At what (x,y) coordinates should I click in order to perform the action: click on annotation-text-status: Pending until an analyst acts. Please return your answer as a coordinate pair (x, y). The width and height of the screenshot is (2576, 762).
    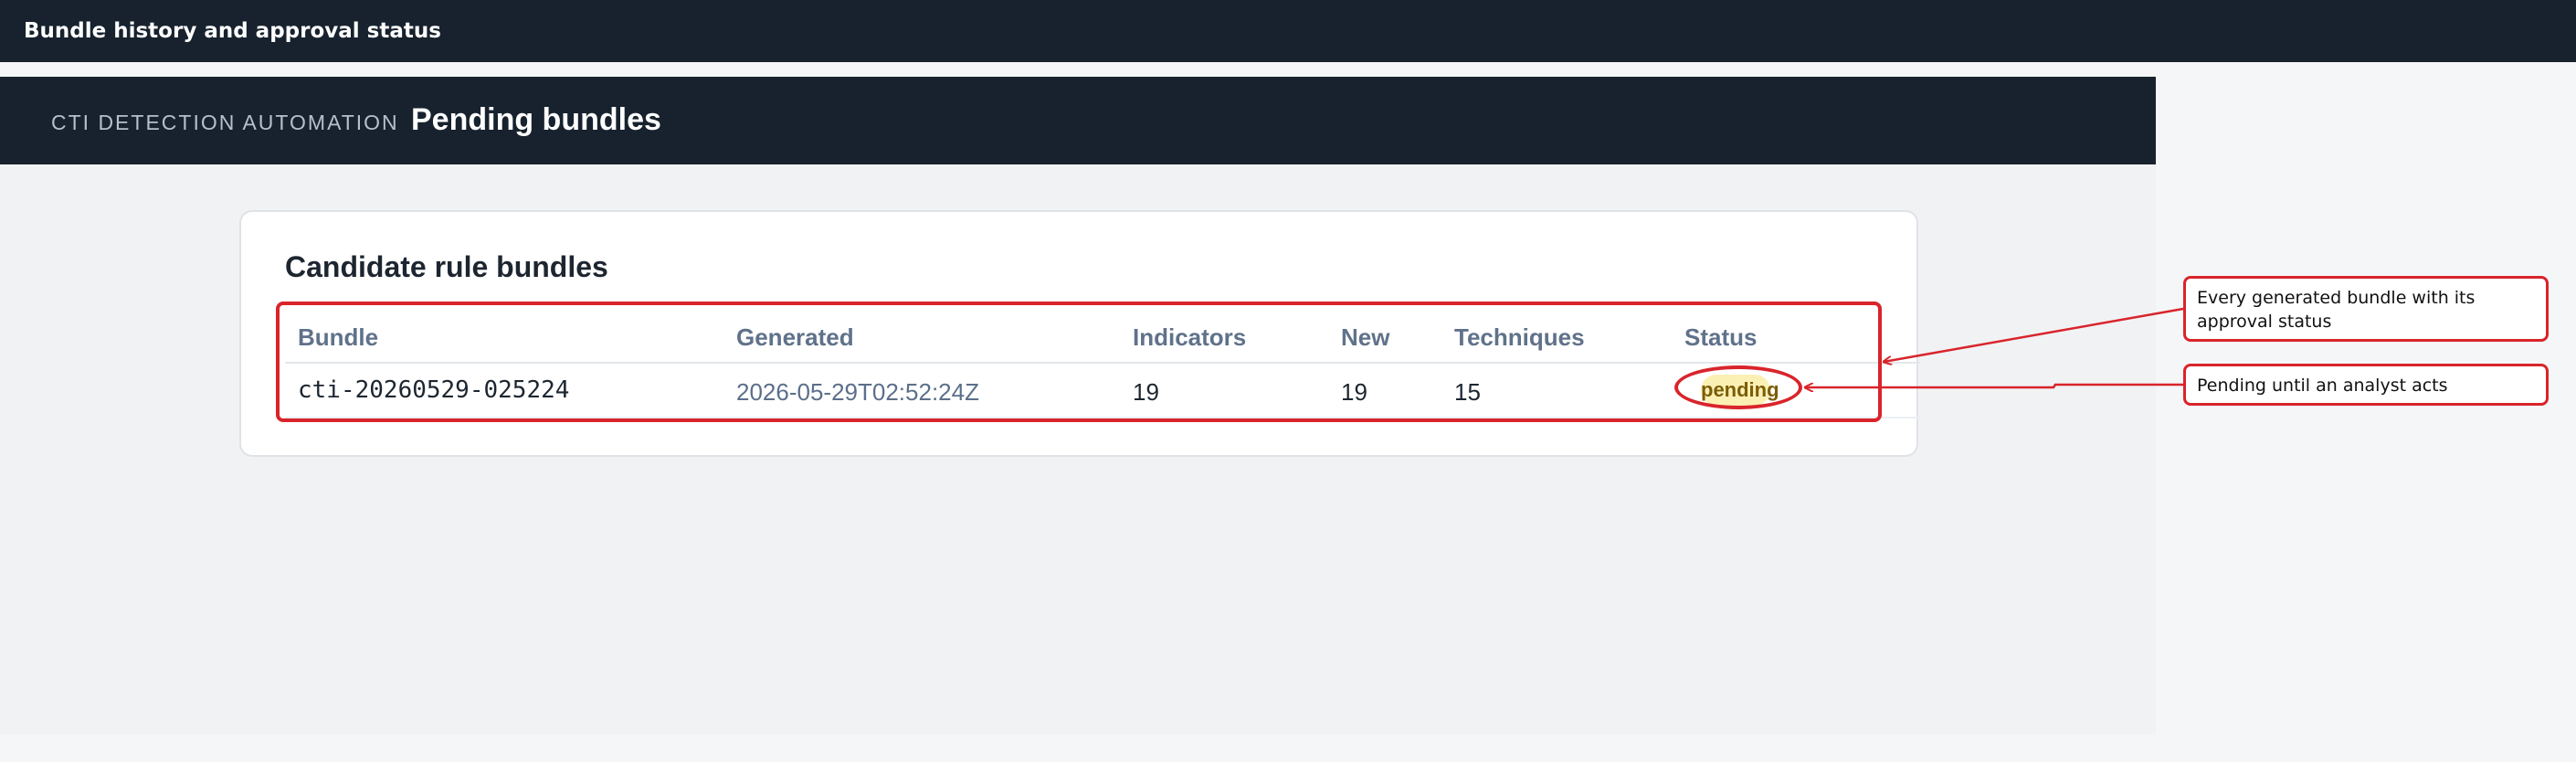
    Looking at the image, I should click on (2322, 386).